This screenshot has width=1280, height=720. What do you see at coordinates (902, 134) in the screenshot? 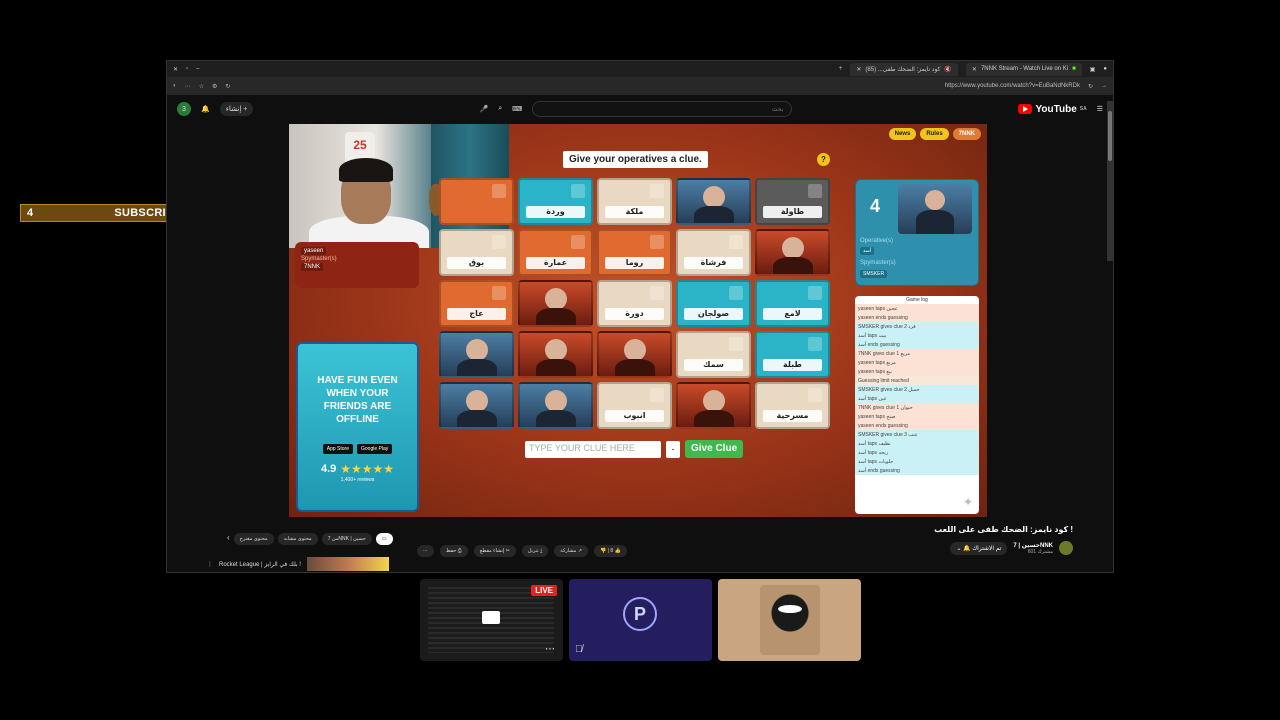
I see `news-button: News` at bounding box center [902, 134].